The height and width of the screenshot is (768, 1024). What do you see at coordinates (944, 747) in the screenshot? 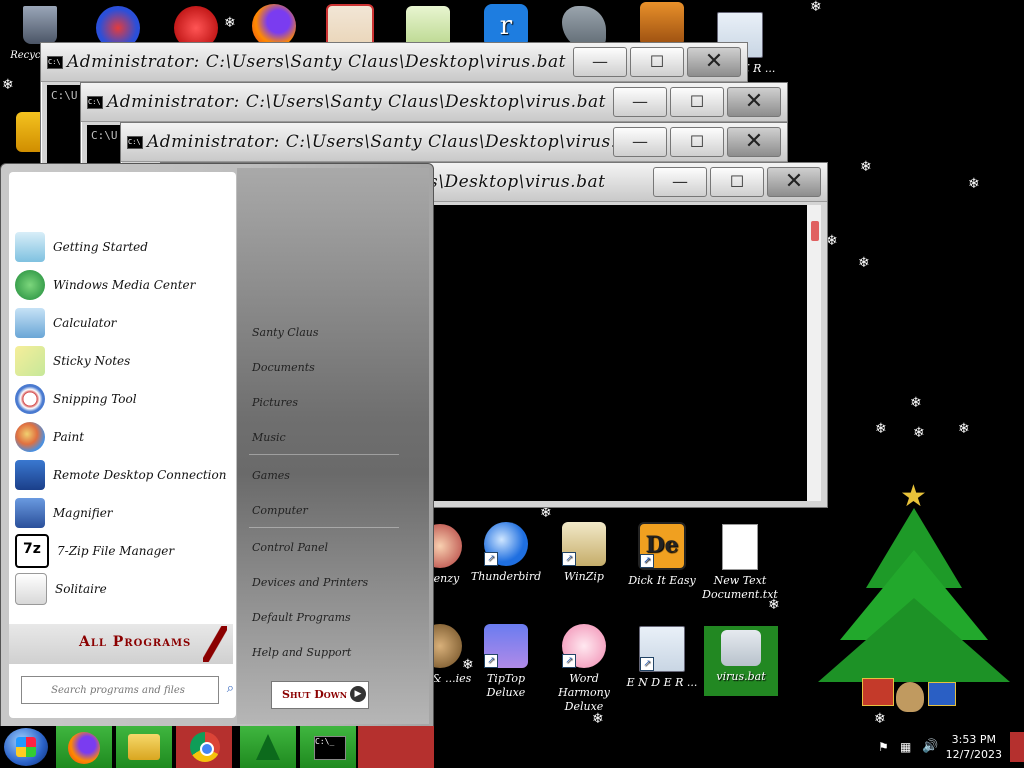
I see `system-tray: ⚑ ▦ 🔊 3:53 PM 12/7/2023` at bounding box center [944, 747].